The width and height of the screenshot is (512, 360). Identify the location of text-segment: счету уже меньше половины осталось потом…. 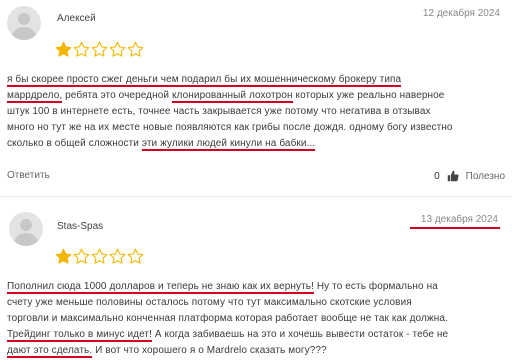
(209, 302).